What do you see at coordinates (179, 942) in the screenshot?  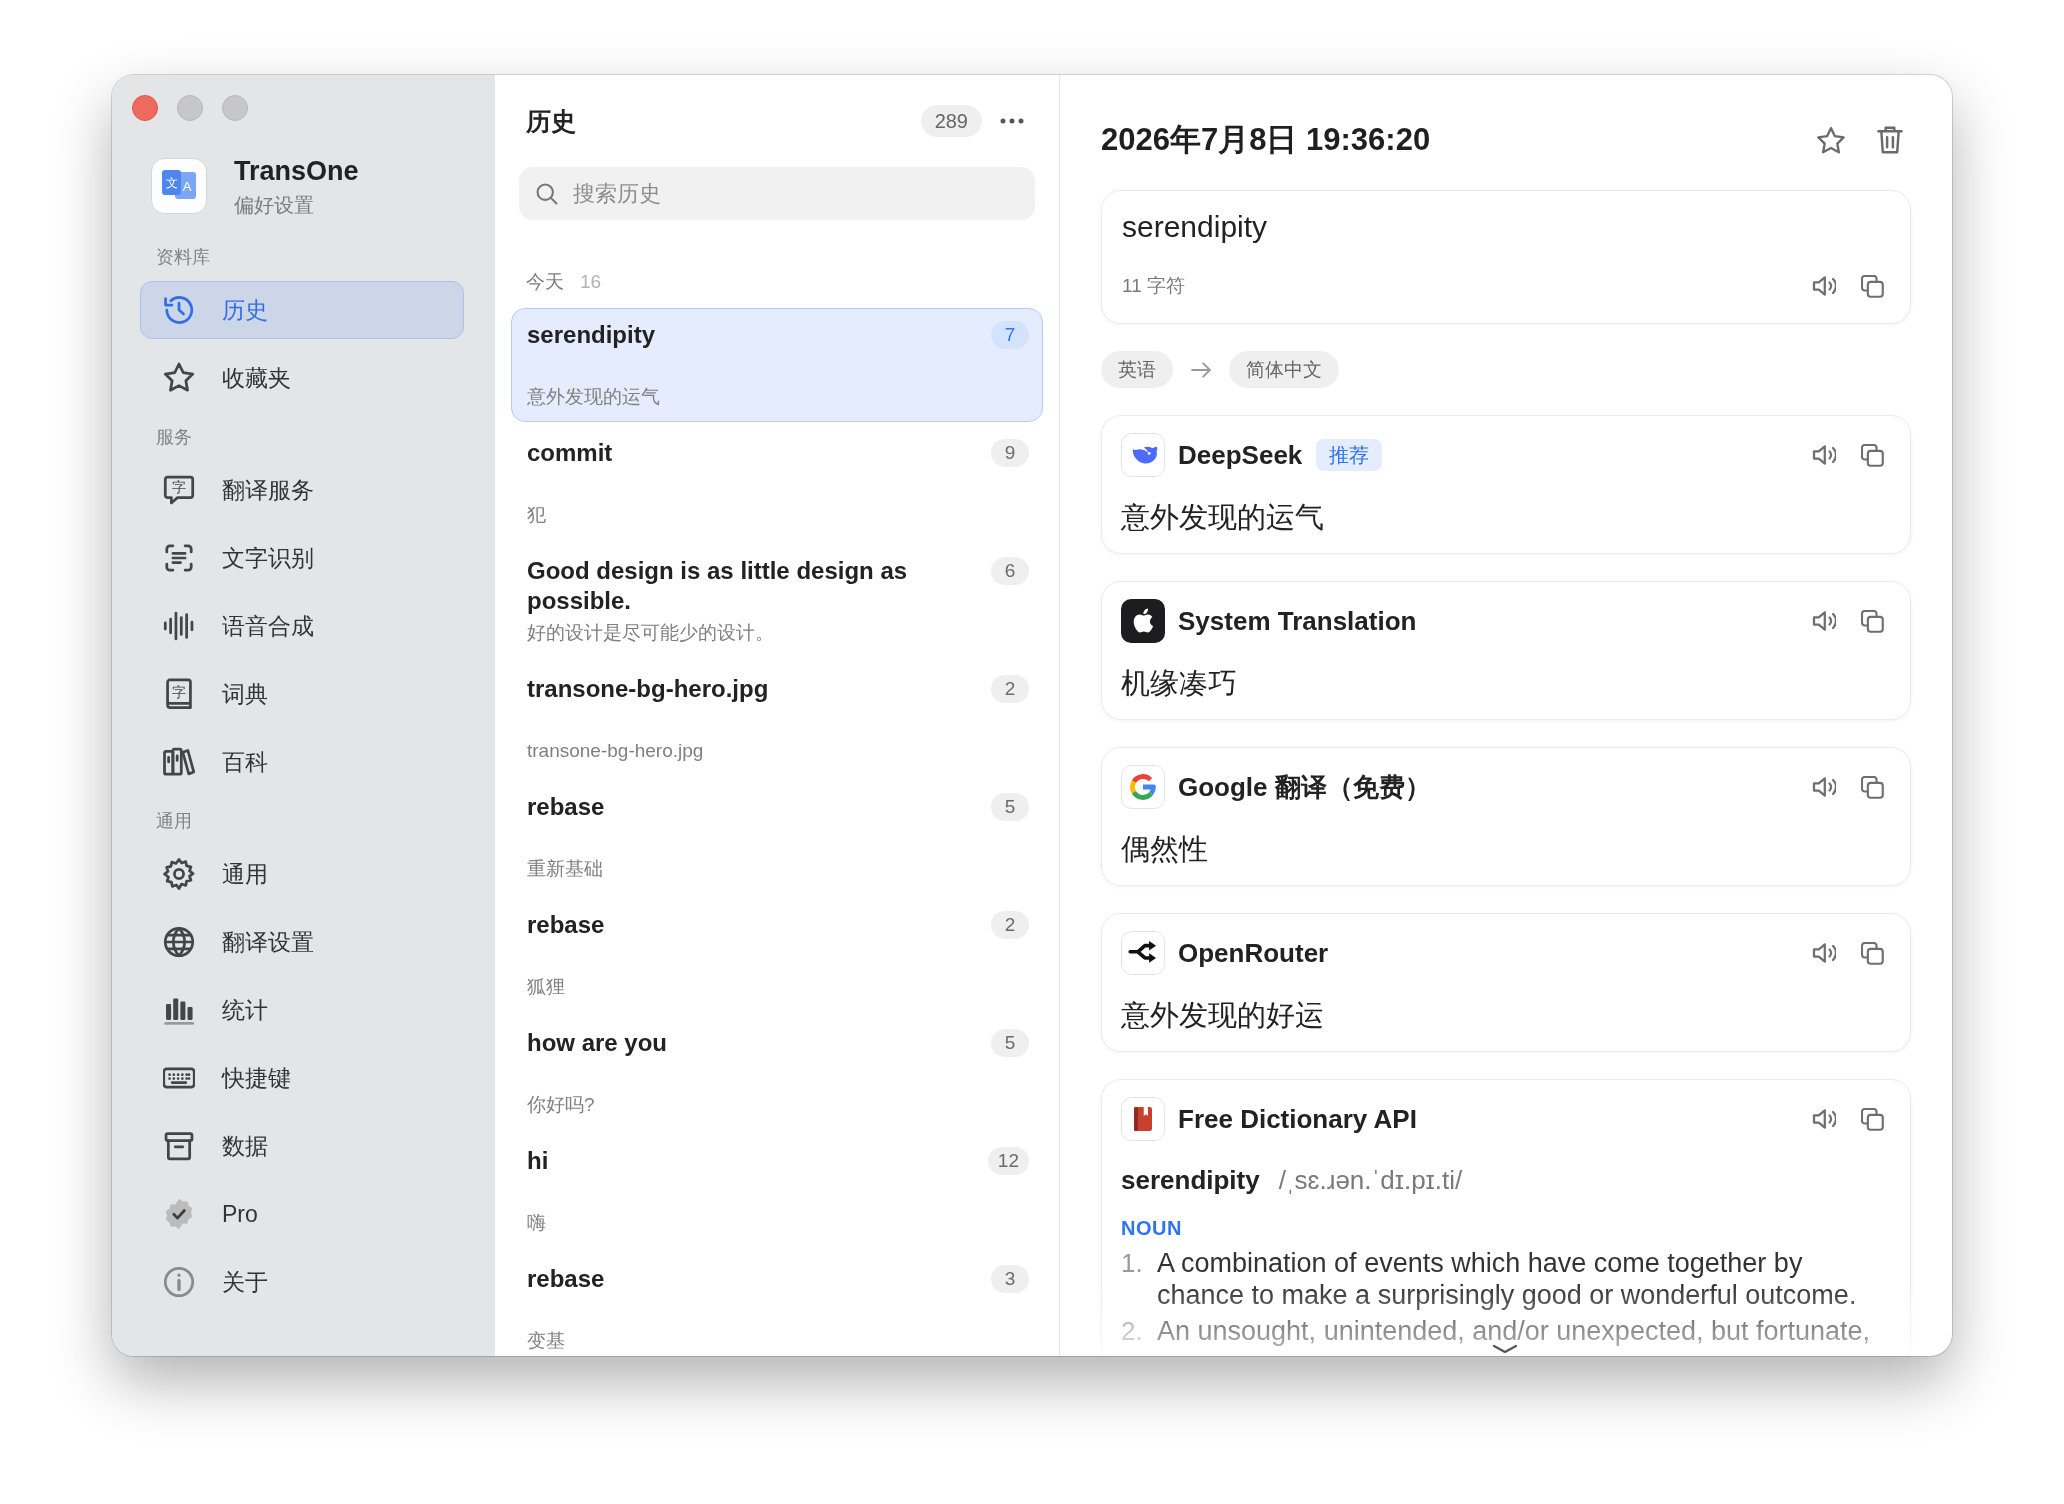 I see `globe-icon` at bounding box center [179, 942].